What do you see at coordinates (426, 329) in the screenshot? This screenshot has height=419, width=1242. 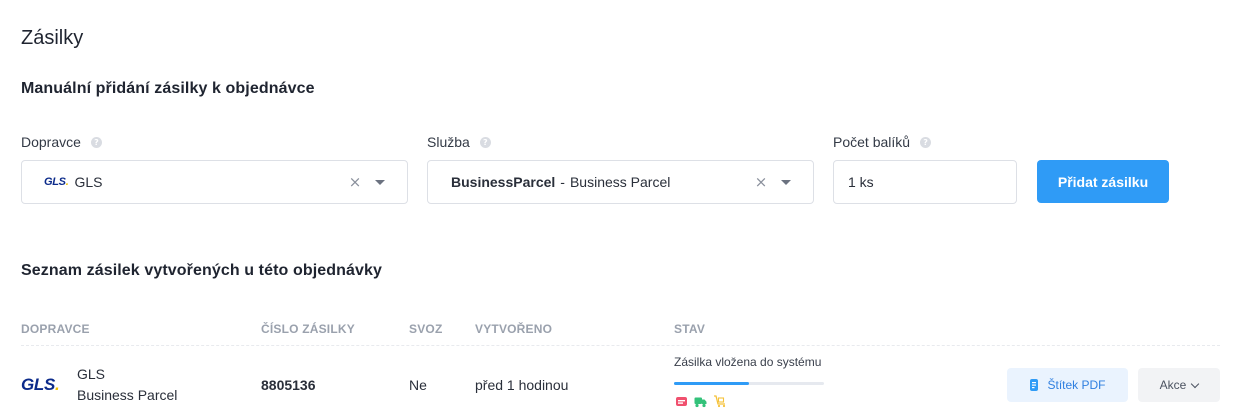 I see `column-header-pickup: SVOZ` at bounding box center [426, 329].